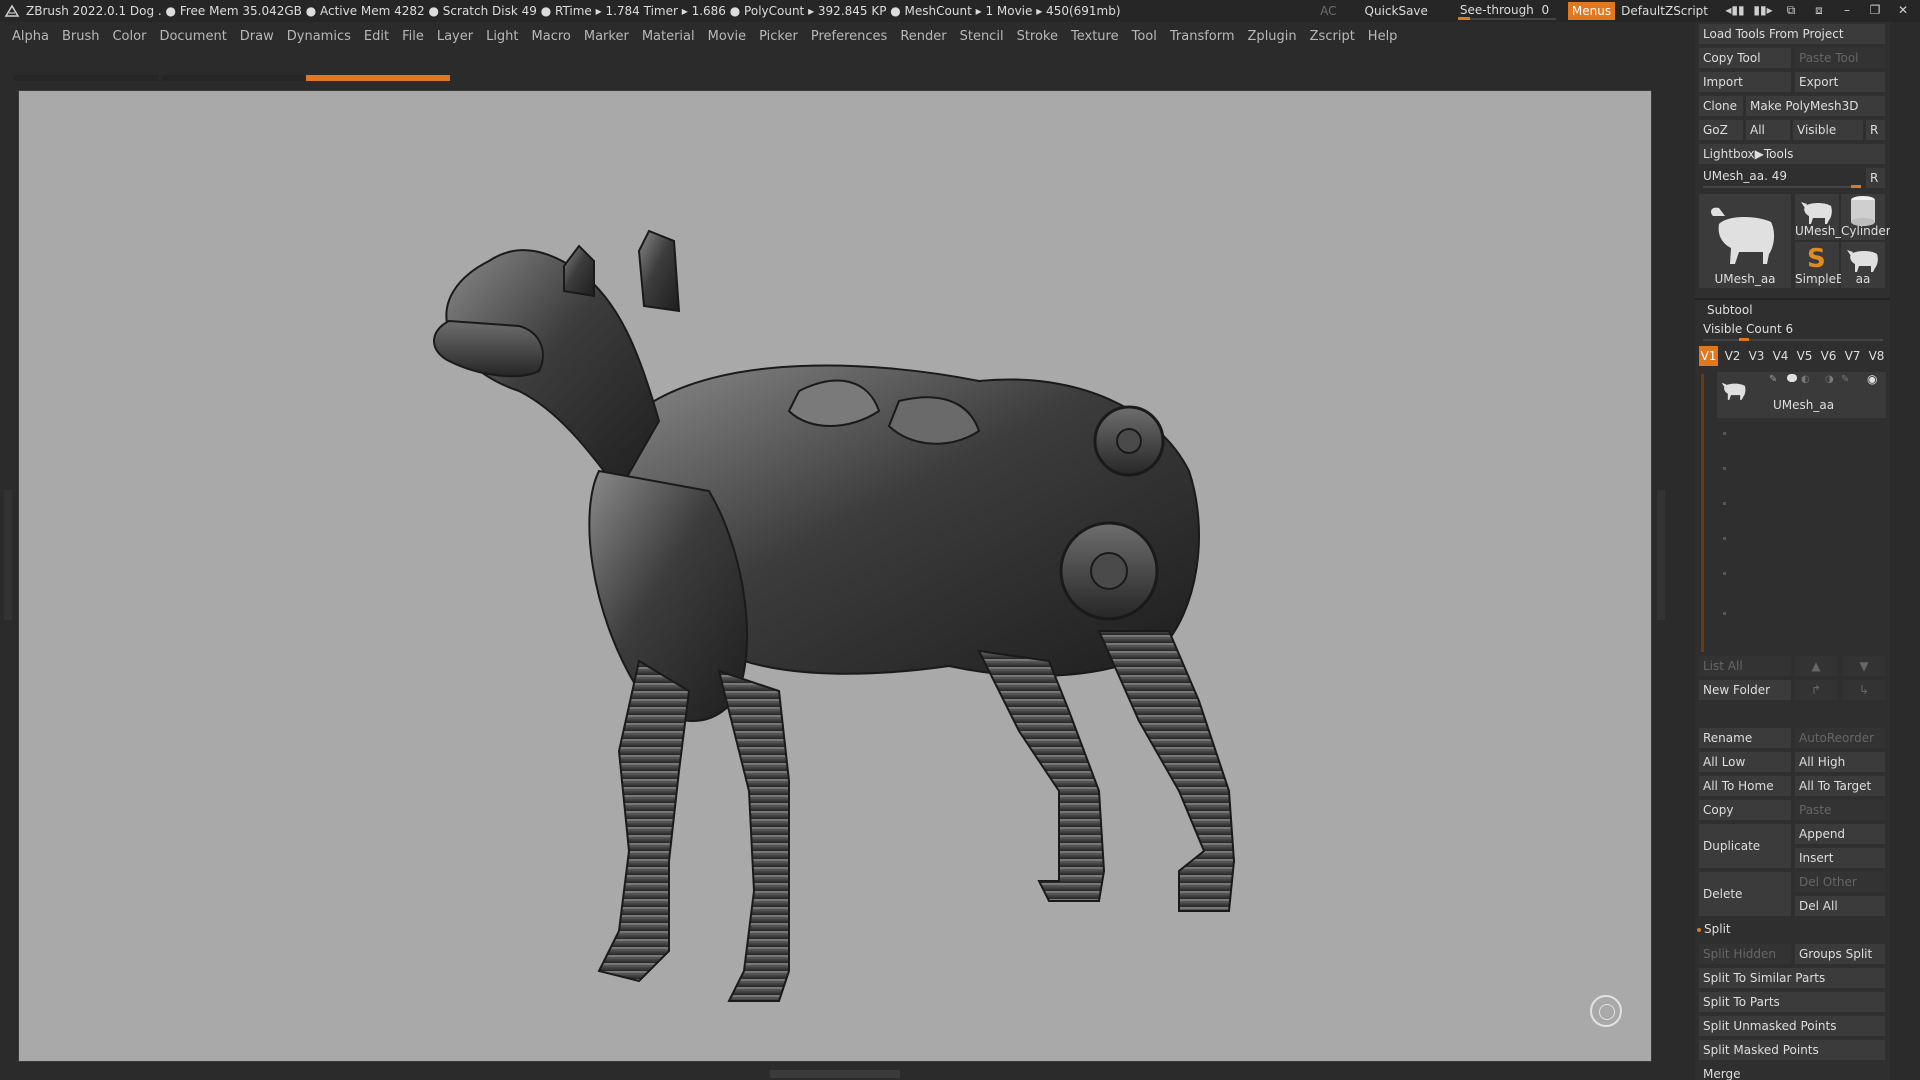  What do you see at coordinates (923, 36) in the screenshot?
I see `menu-render: Render` at bounding box center [923, 36].